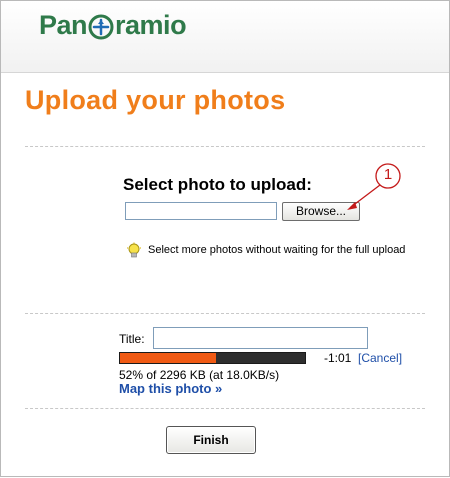 This screenshot has height=478, width=450. Describe the element at coordinates (63, 25) in the screenshot. I see `logo-text-prefix: Pan` at that location.